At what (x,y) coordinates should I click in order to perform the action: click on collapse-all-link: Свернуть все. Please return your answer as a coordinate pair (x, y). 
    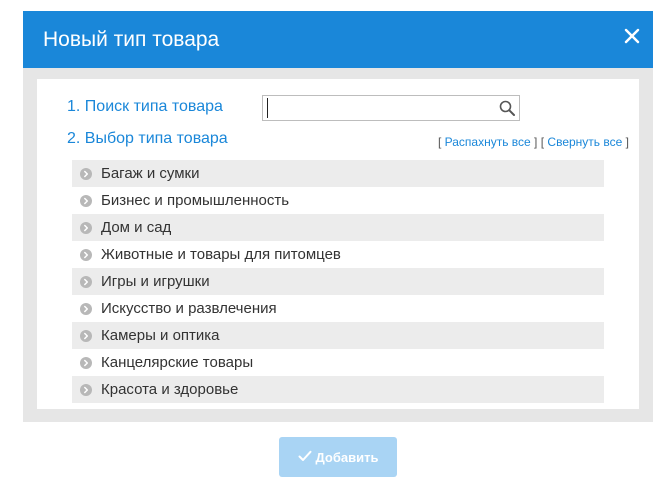
    Looking at the image, I should click on (584, 142).